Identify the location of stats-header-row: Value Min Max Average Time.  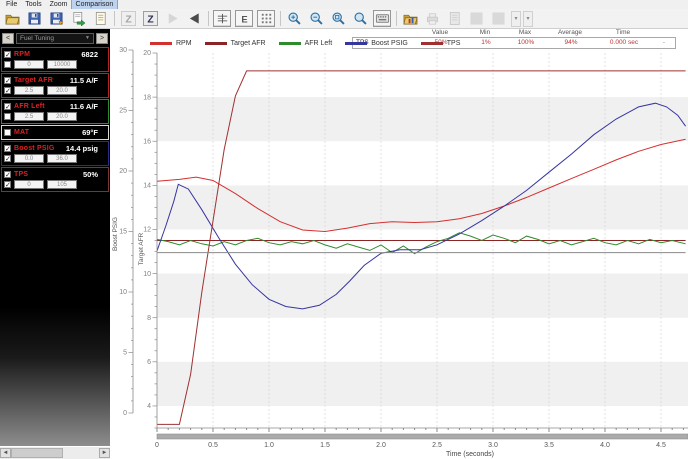
(514, 33).